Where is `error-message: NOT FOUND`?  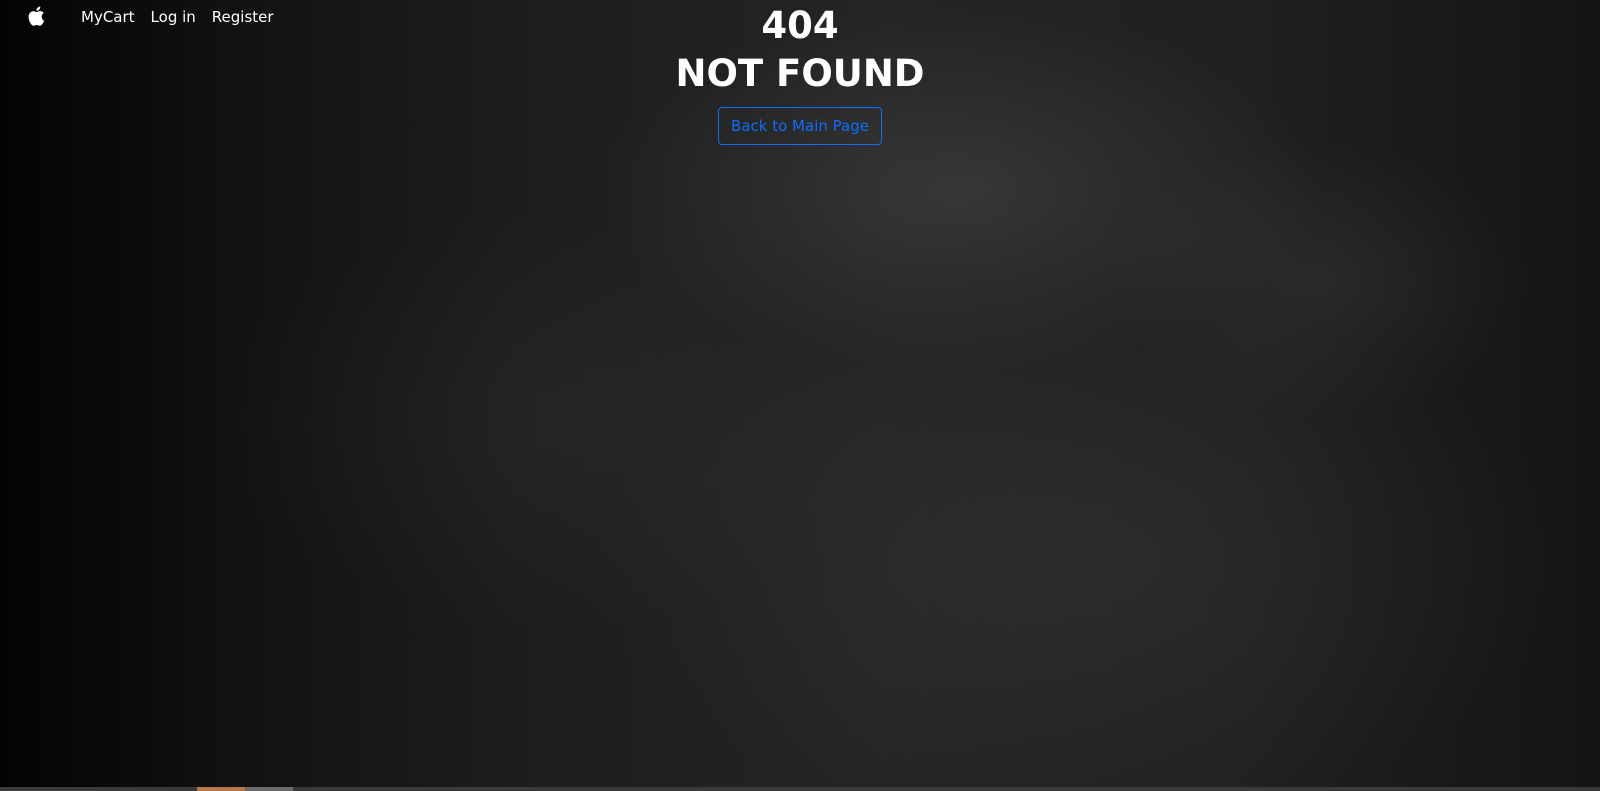
error-message: NOT FOUND is located at coordinates (800, 73).